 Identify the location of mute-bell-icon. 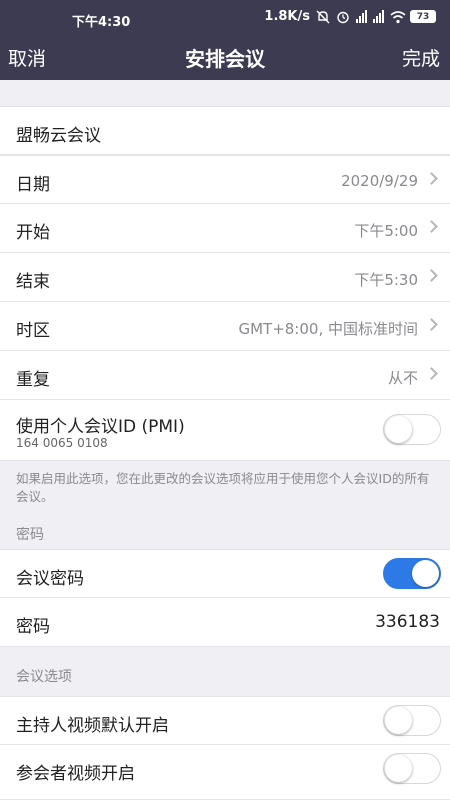
(323, 17).